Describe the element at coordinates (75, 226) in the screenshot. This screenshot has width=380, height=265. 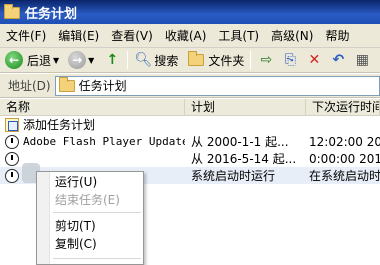
I see `context-menu-cut: 剪切(T)` at that location.